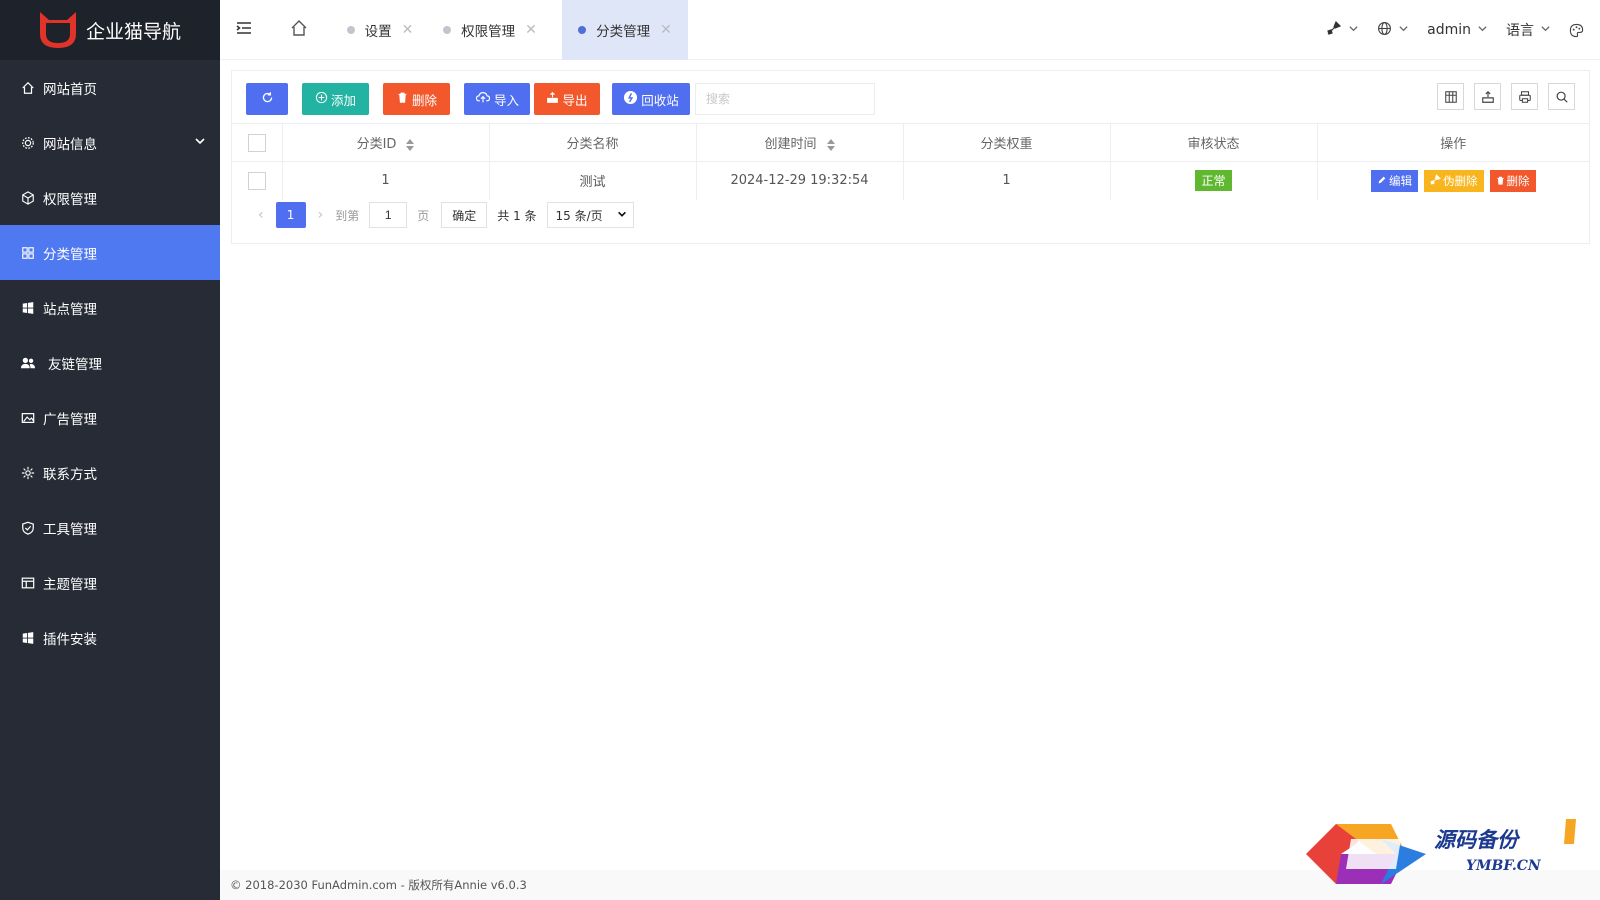  Describe the element at coordinates (70, 89) in the screenshot. I see `sidebar-item-label: 网站首页` at that location.